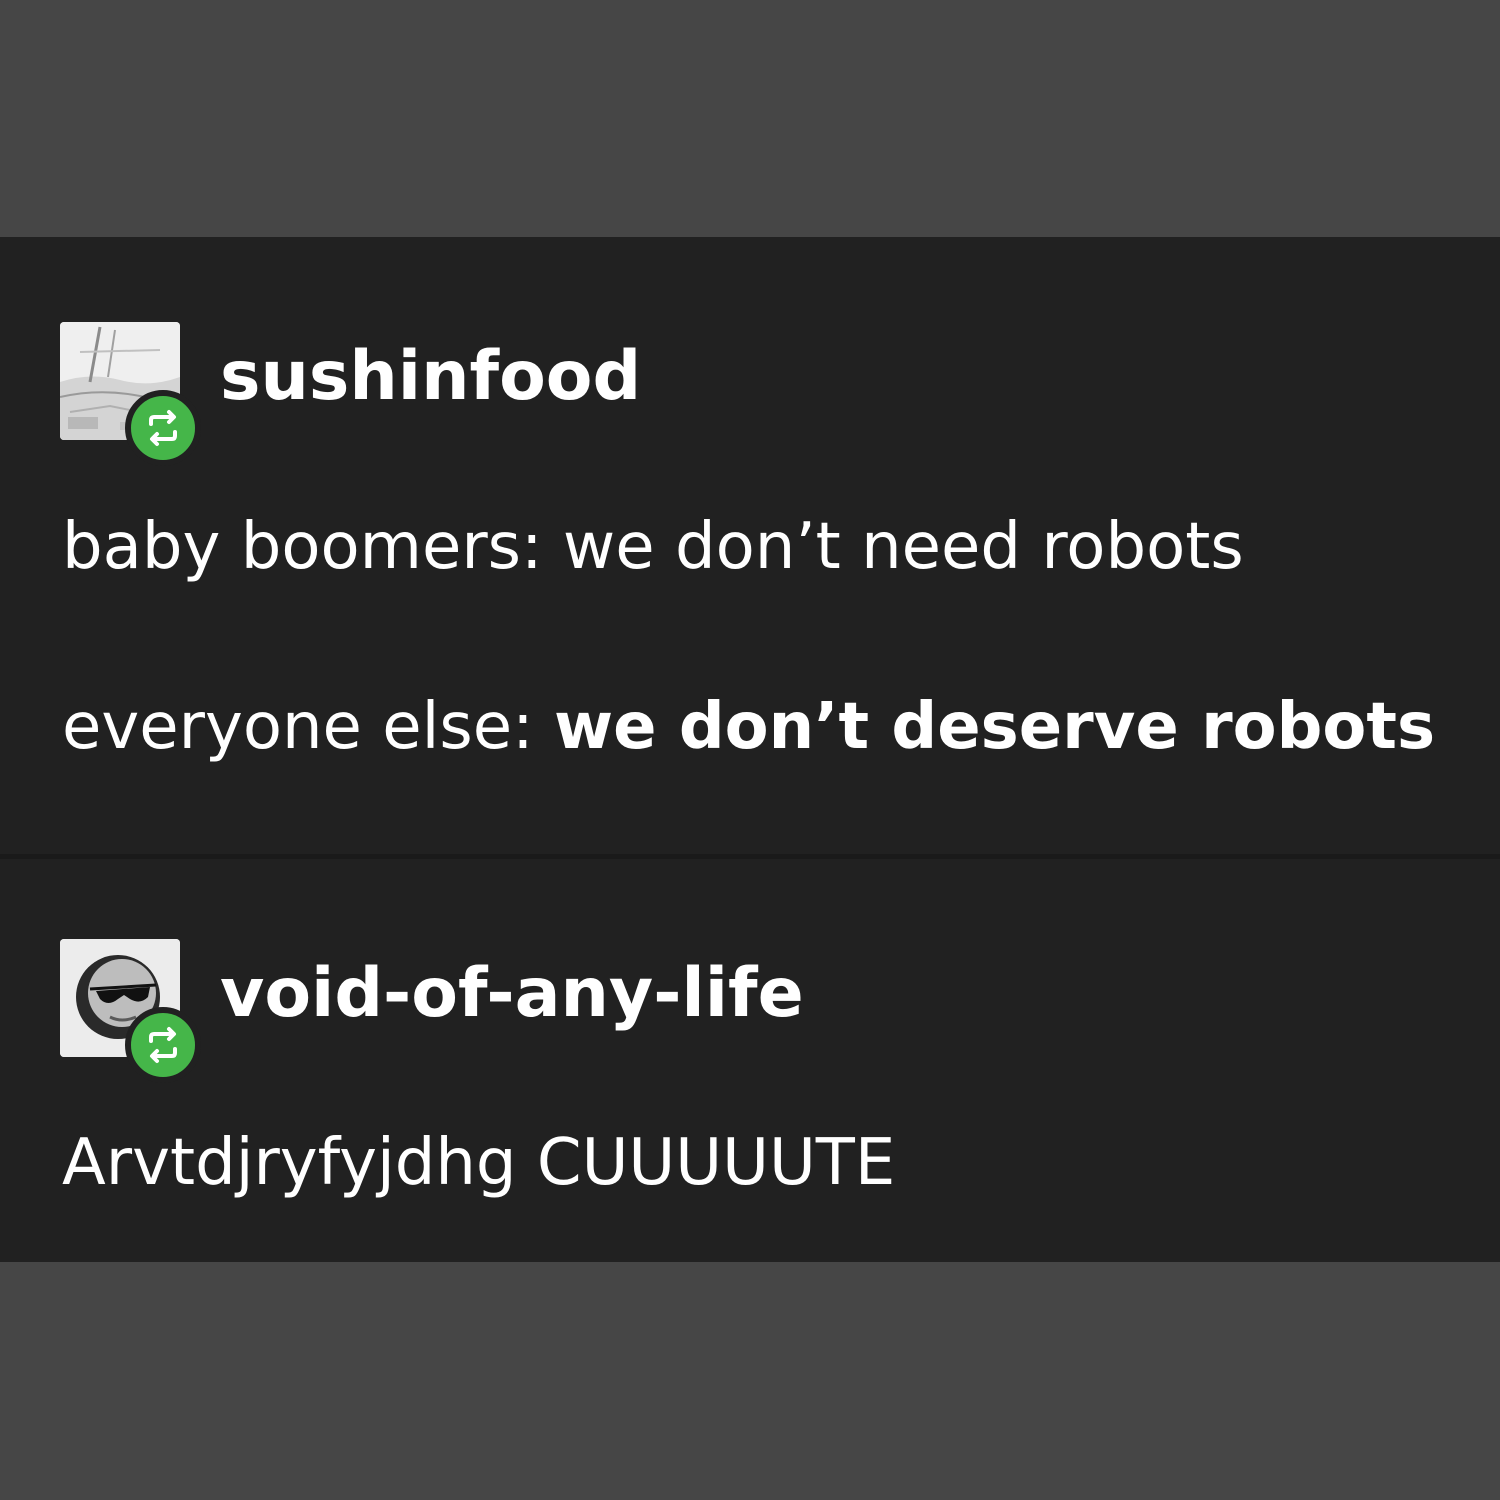 This screenshot has height=1500, width=1500. I want to click on post-text-line: Arvtdjryfyjdhg CUUUUUTE, so click(478, 1163).